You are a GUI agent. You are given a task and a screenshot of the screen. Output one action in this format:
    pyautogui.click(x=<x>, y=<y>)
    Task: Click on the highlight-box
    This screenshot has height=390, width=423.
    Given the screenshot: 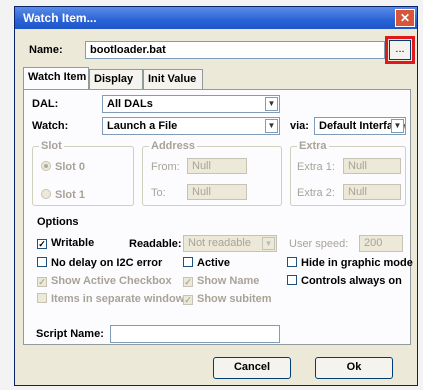 What is the action you would take?
    pyautogui.click(x=400, y=50)
    